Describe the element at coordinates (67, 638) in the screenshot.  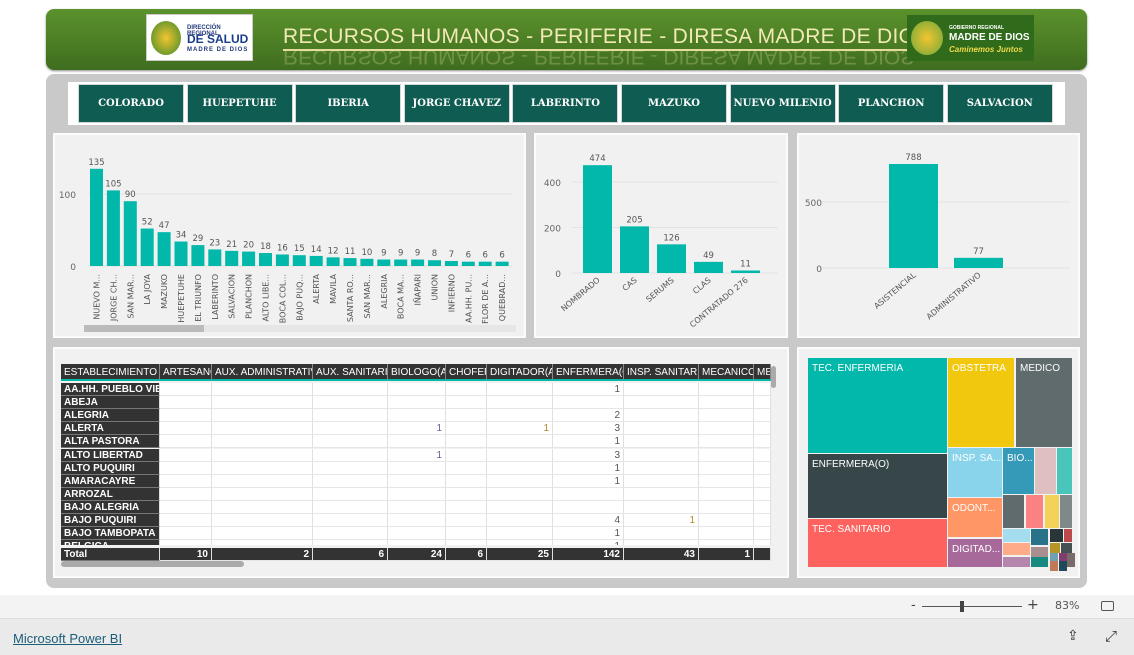
I see `power-bi-link: Microsoft Power BI` at that location.